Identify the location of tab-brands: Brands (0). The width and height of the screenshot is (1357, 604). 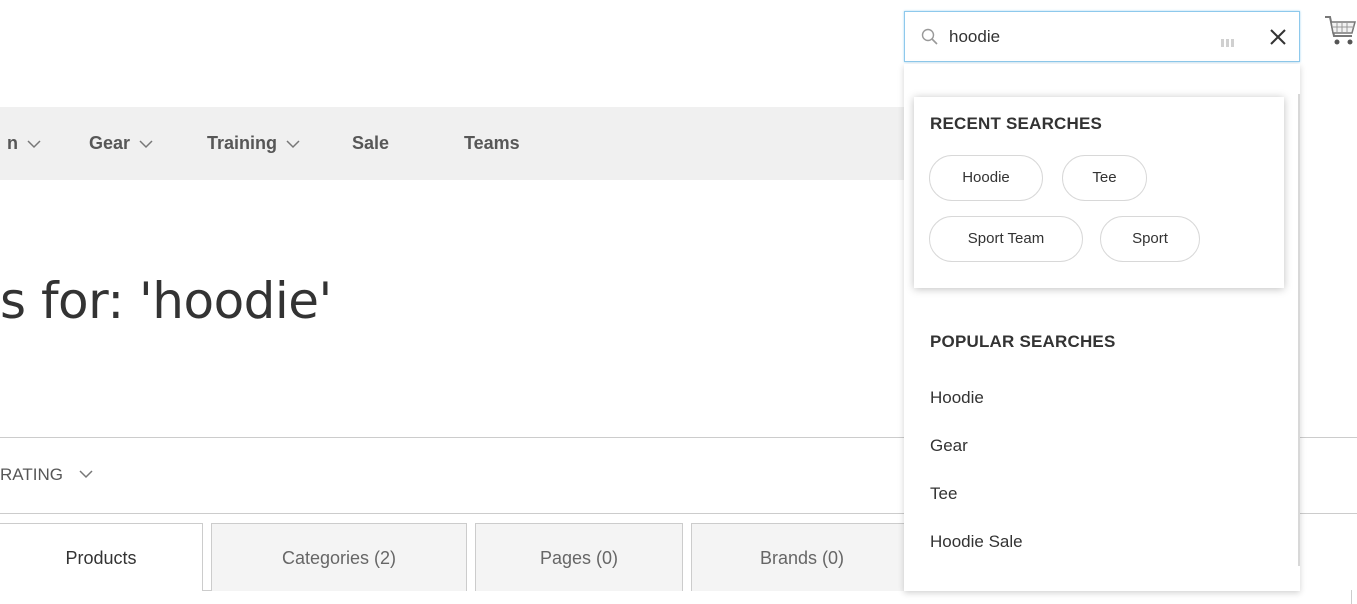
(802, 557).